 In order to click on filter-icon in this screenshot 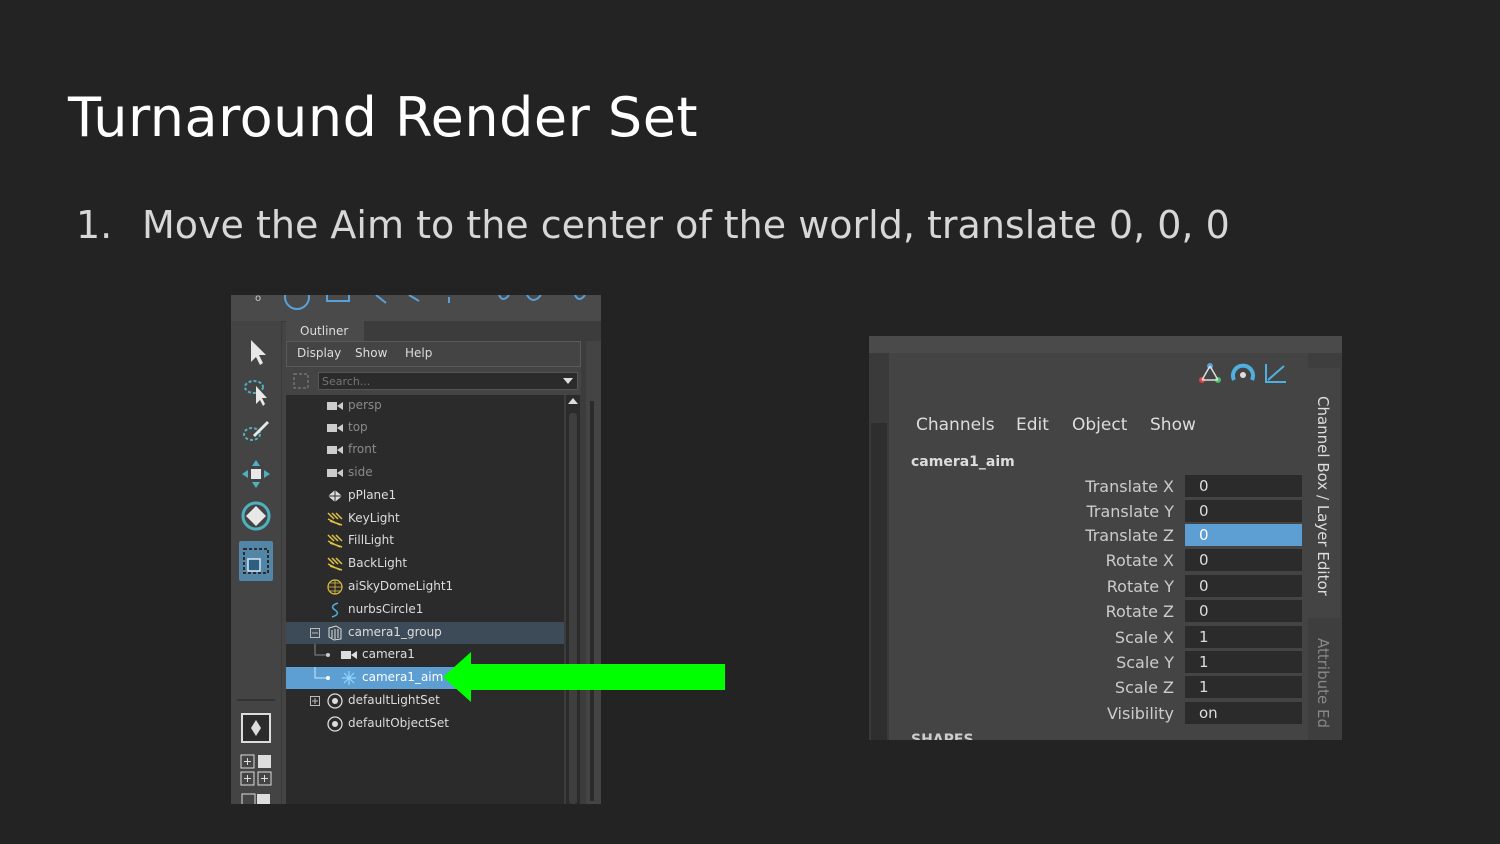, I will do `click(301, 381)`.